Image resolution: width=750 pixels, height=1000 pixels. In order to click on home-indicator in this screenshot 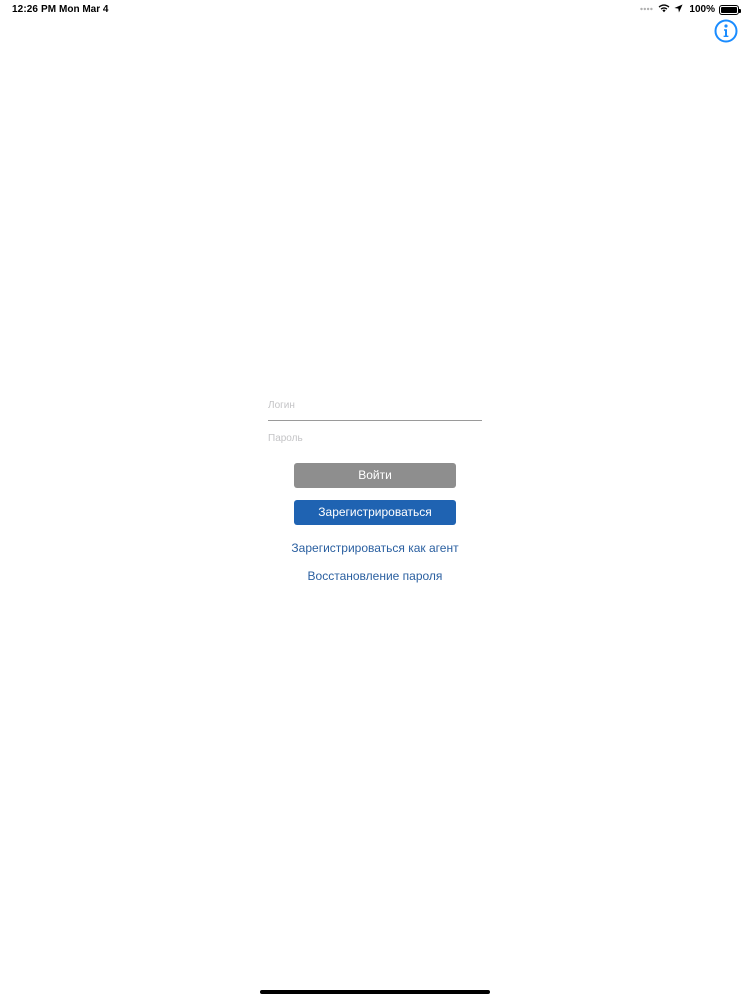, I will do `click(375, 992)`.